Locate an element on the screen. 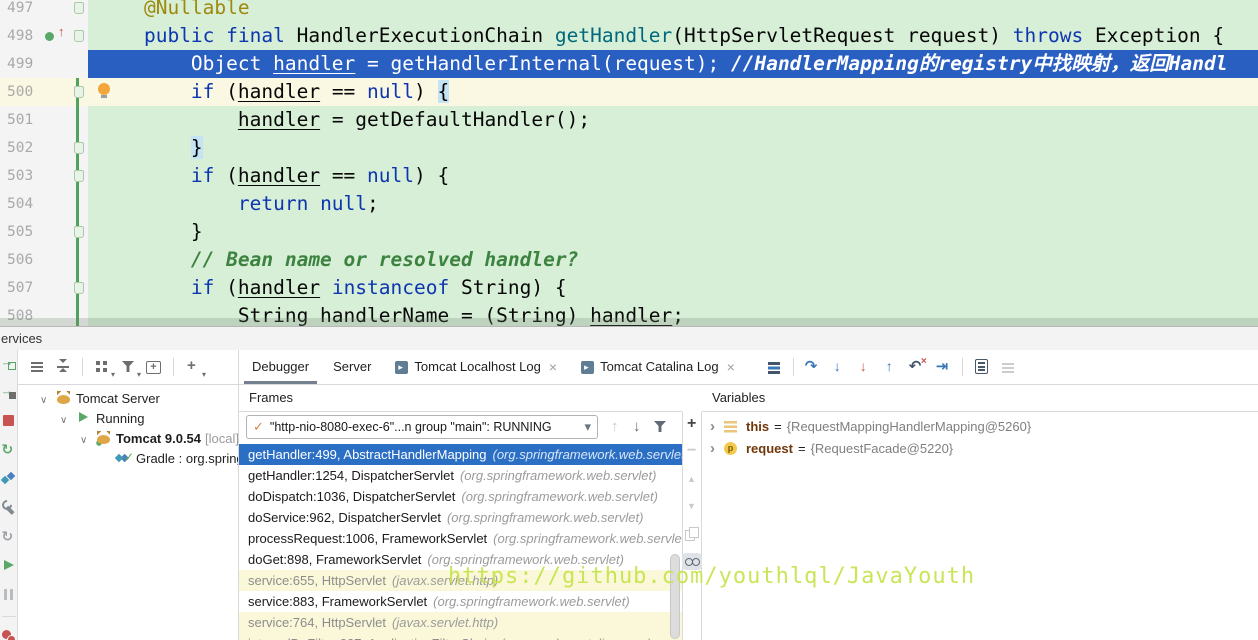 Image resolution: width=1258 pixels, height=640 pixels. line-number: 502 is located at coordinates (20, 148).